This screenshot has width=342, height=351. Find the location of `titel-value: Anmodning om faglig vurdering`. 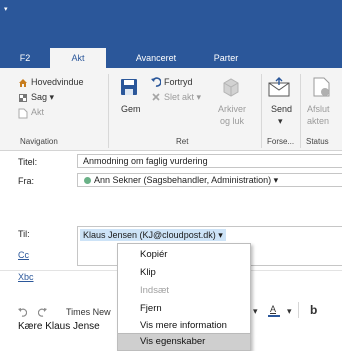

titel-value: Anmodning om faglig vurdering is located at coordinates (145, 161).